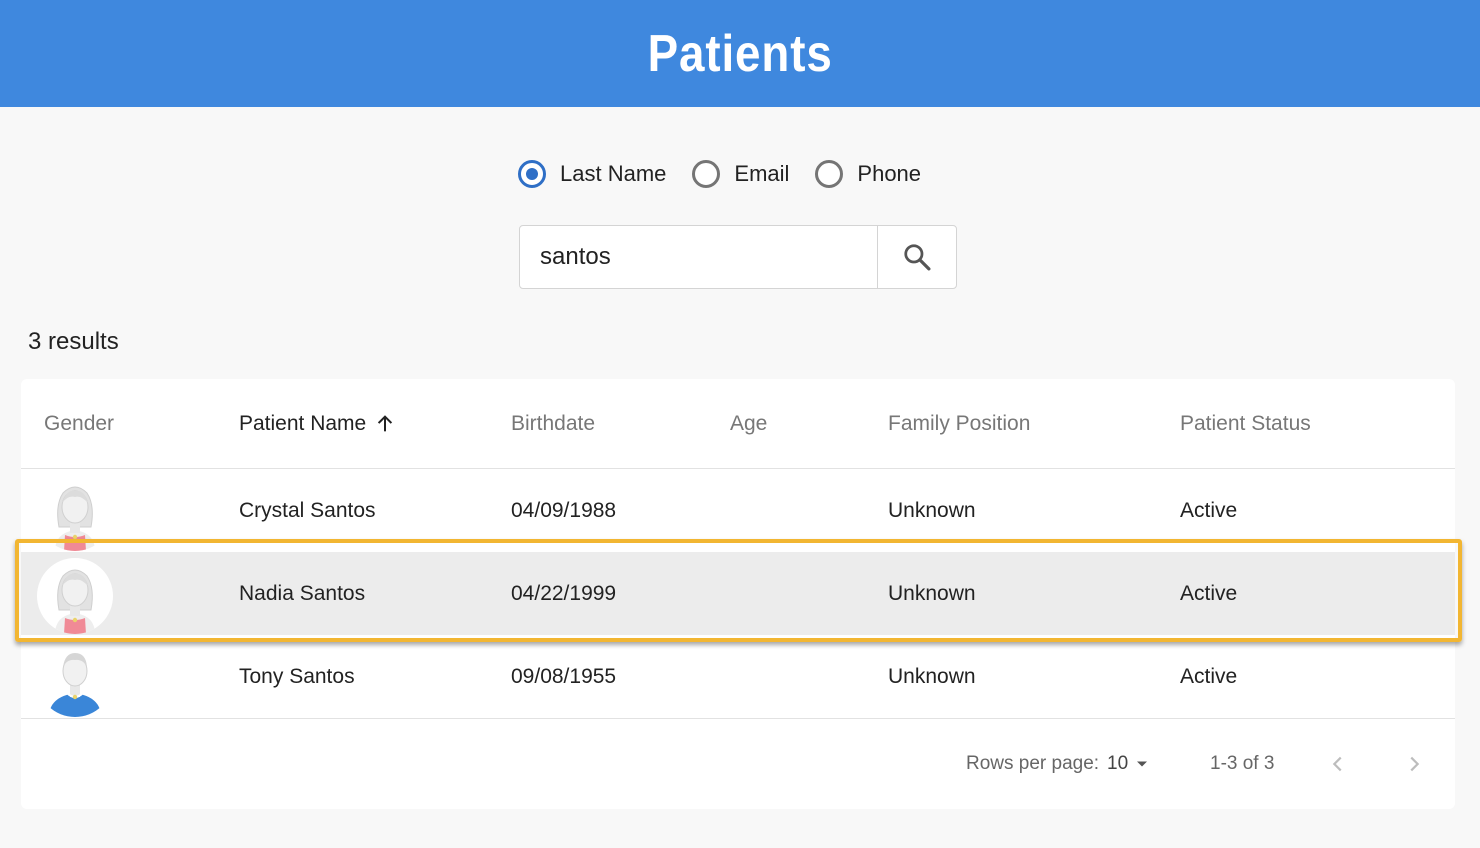 This screenshot has width=1480, height=848. I want to click on search-input, so click(699, 257).